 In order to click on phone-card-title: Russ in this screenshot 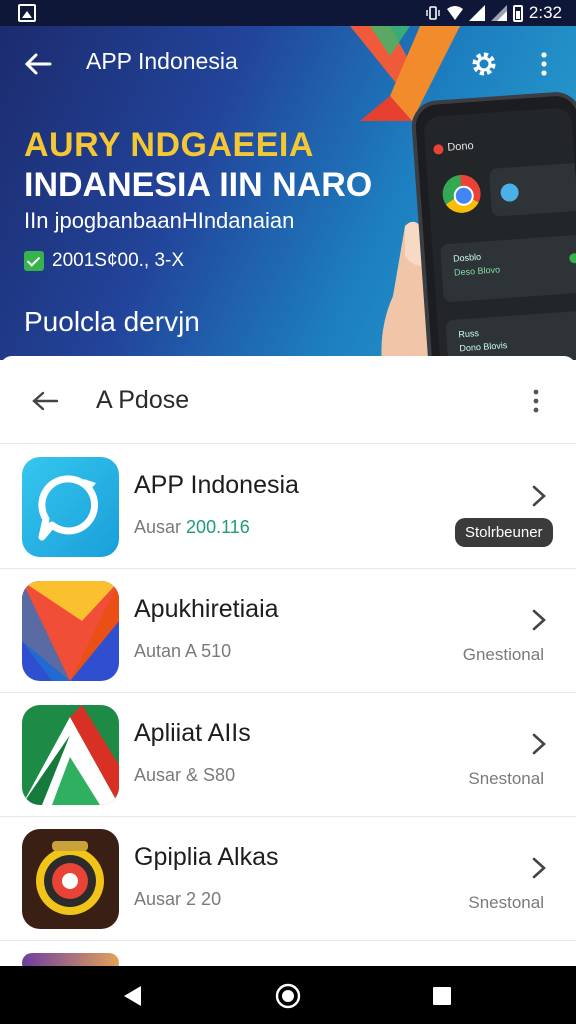, I will do `click(469, 334)`.